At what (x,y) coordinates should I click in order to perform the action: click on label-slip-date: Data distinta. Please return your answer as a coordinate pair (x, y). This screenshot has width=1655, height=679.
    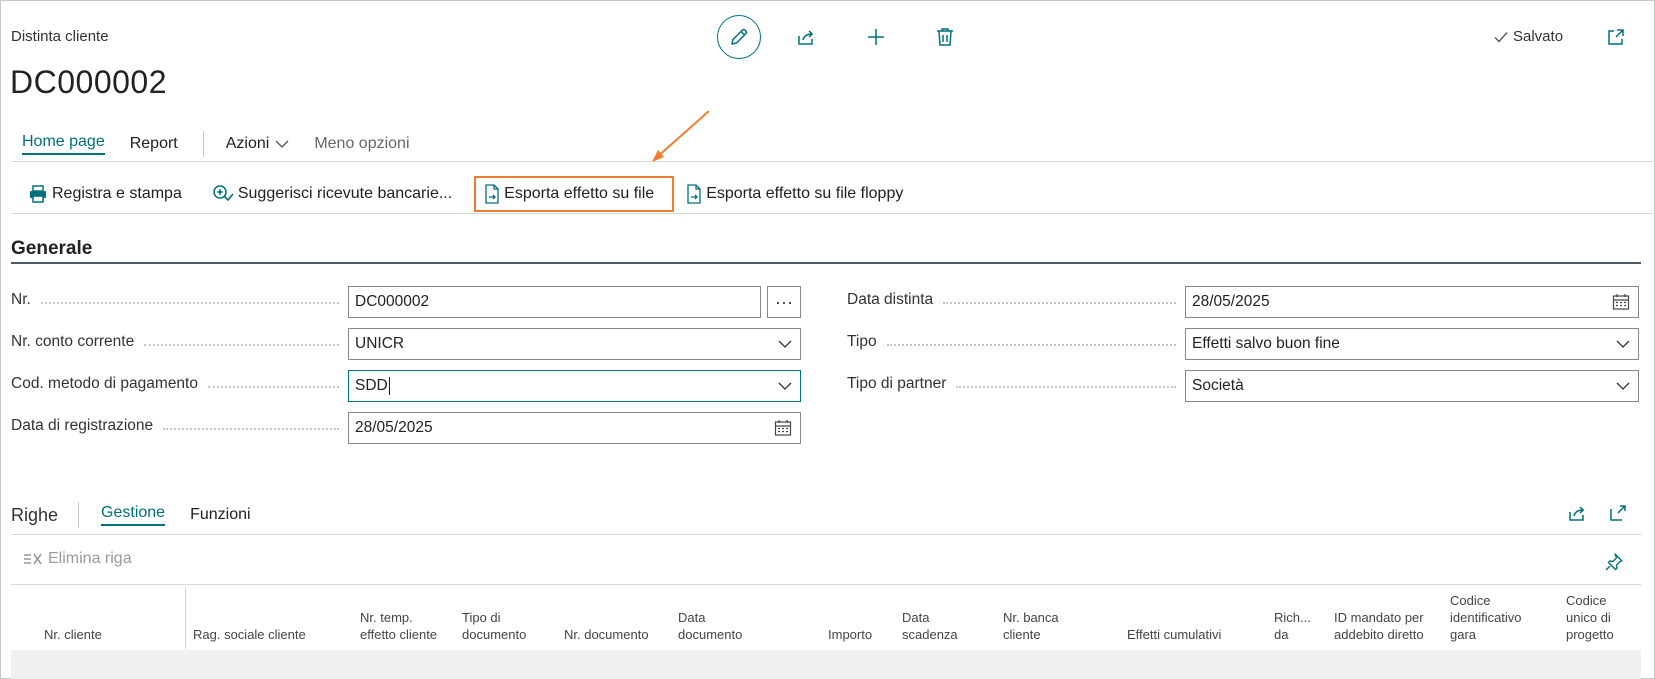
    Looking at the image, I should click on (1015, 300).